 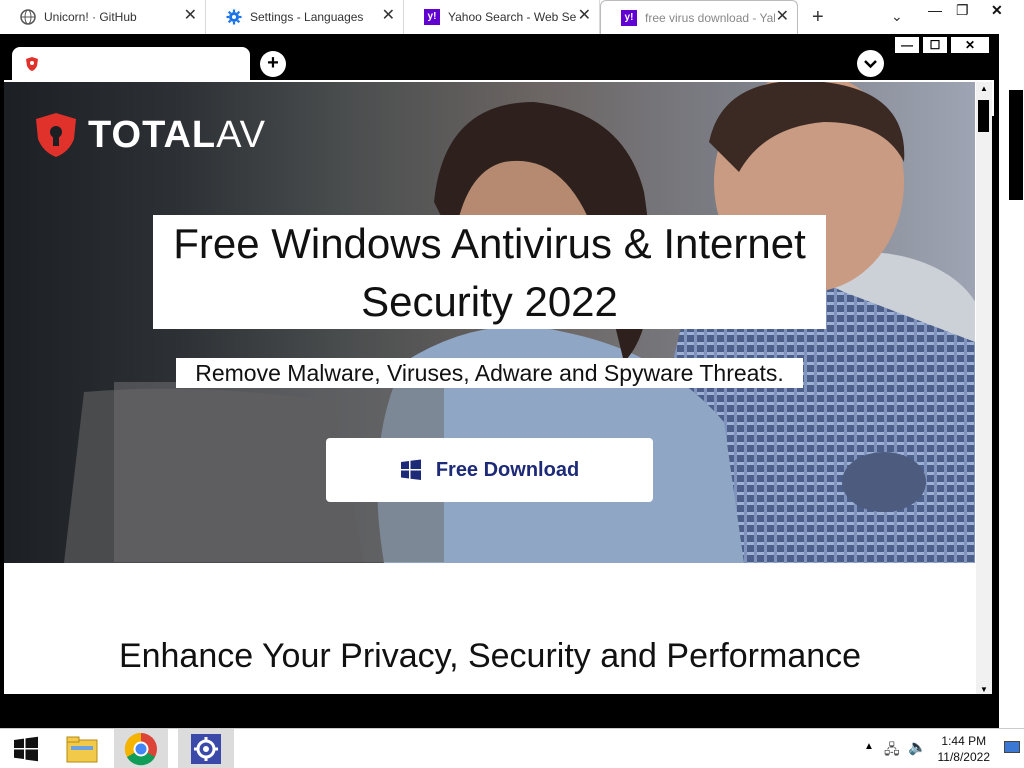 What do you see at coordinates (28, 17) in the screenshot?
I see `globe-icon` at bounding box center [28, 17].